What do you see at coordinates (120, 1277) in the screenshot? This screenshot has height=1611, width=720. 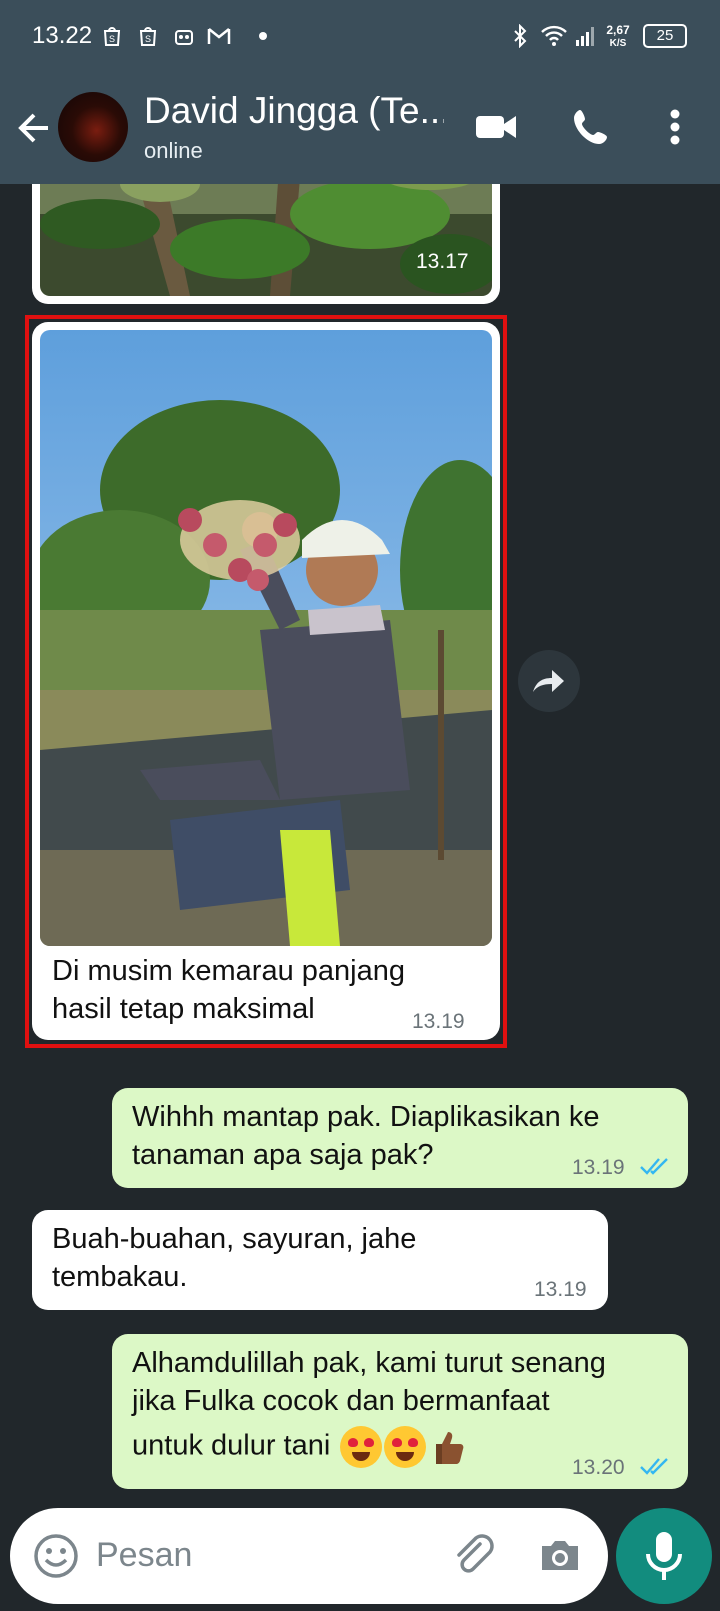 I see `message-text-line2: tembakau.` at bounding box center [120, 1277].